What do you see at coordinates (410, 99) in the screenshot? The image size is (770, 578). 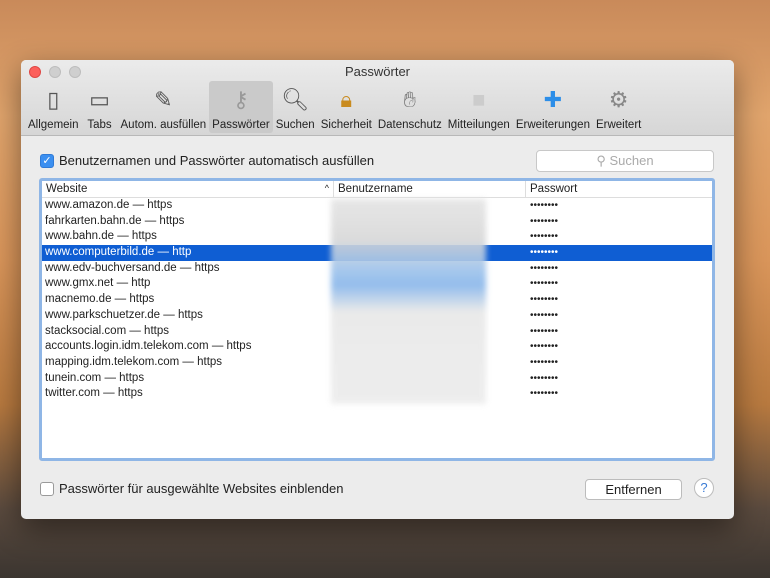 I see `hand-icon: ✋︎` at bounding box center [410, 99].